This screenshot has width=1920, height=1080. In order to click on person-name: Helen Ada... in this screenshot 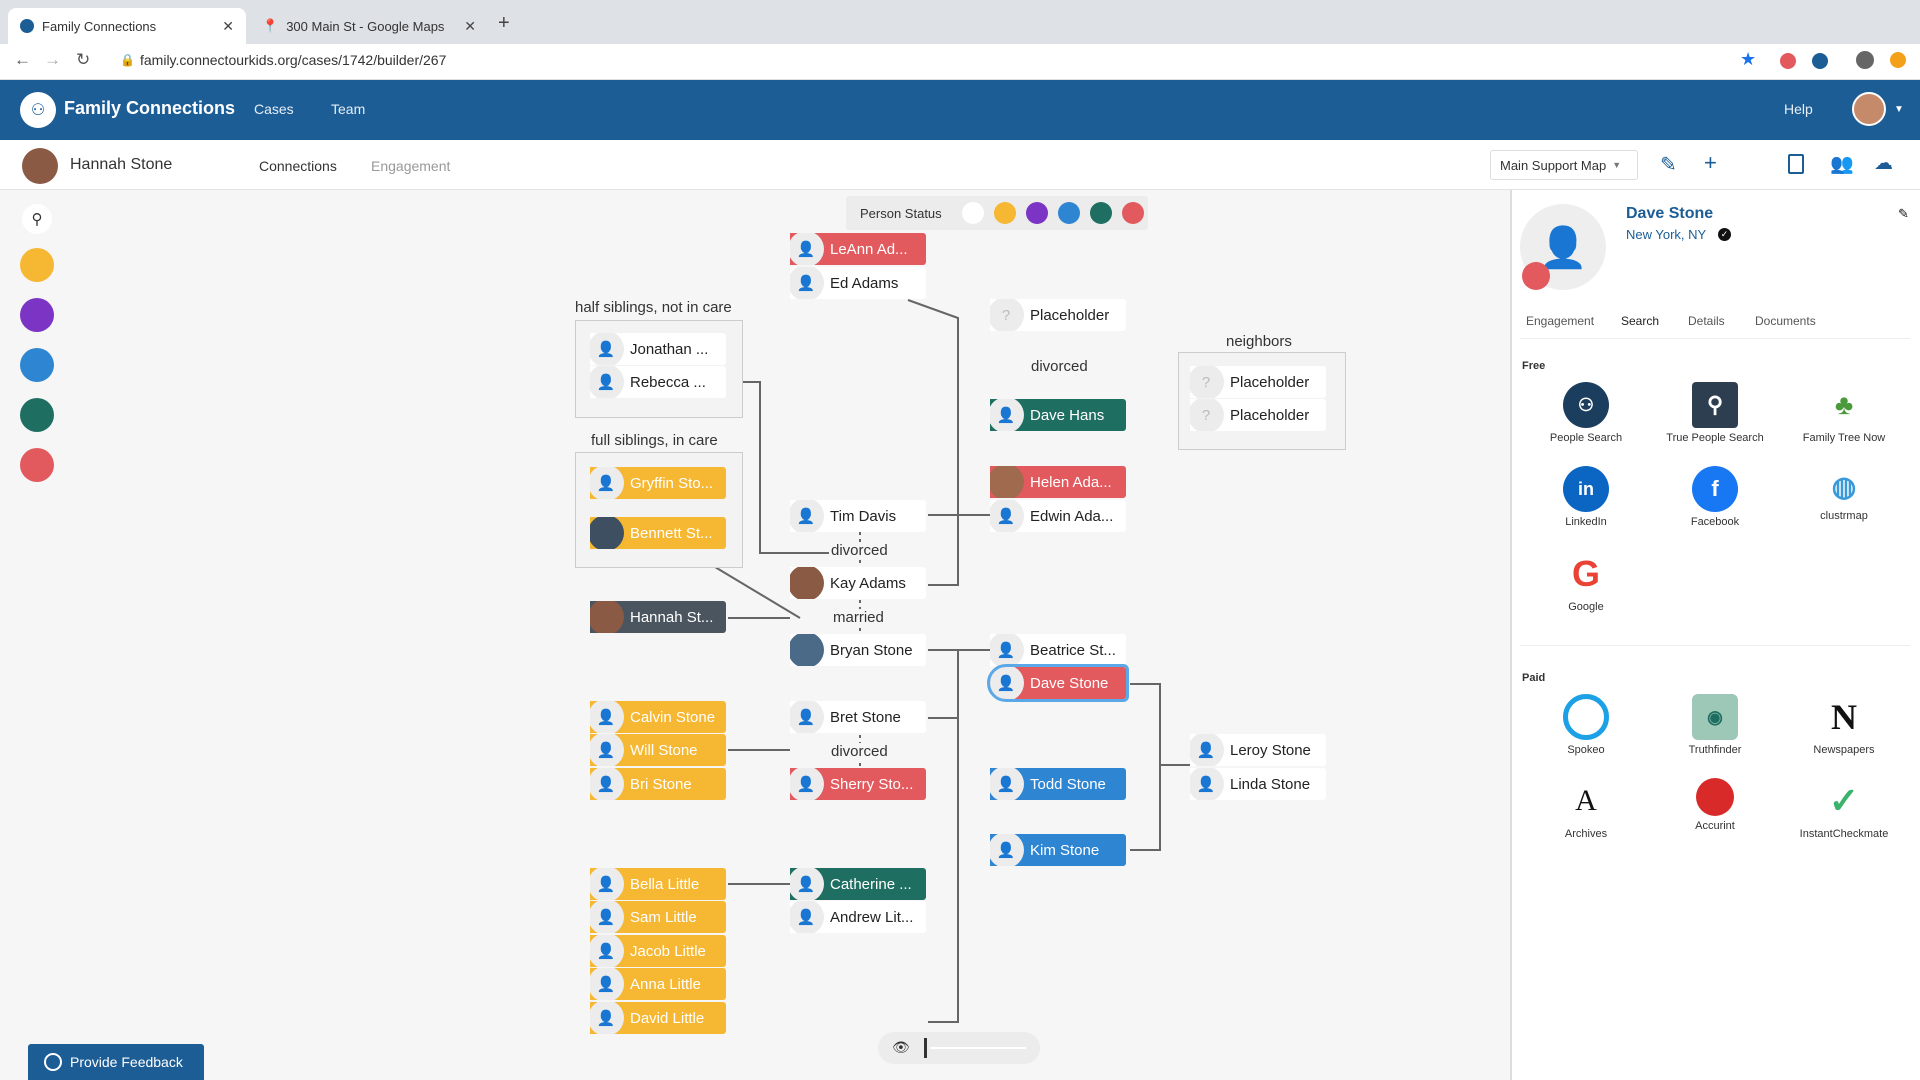, I will do `click(1071, 482)`.